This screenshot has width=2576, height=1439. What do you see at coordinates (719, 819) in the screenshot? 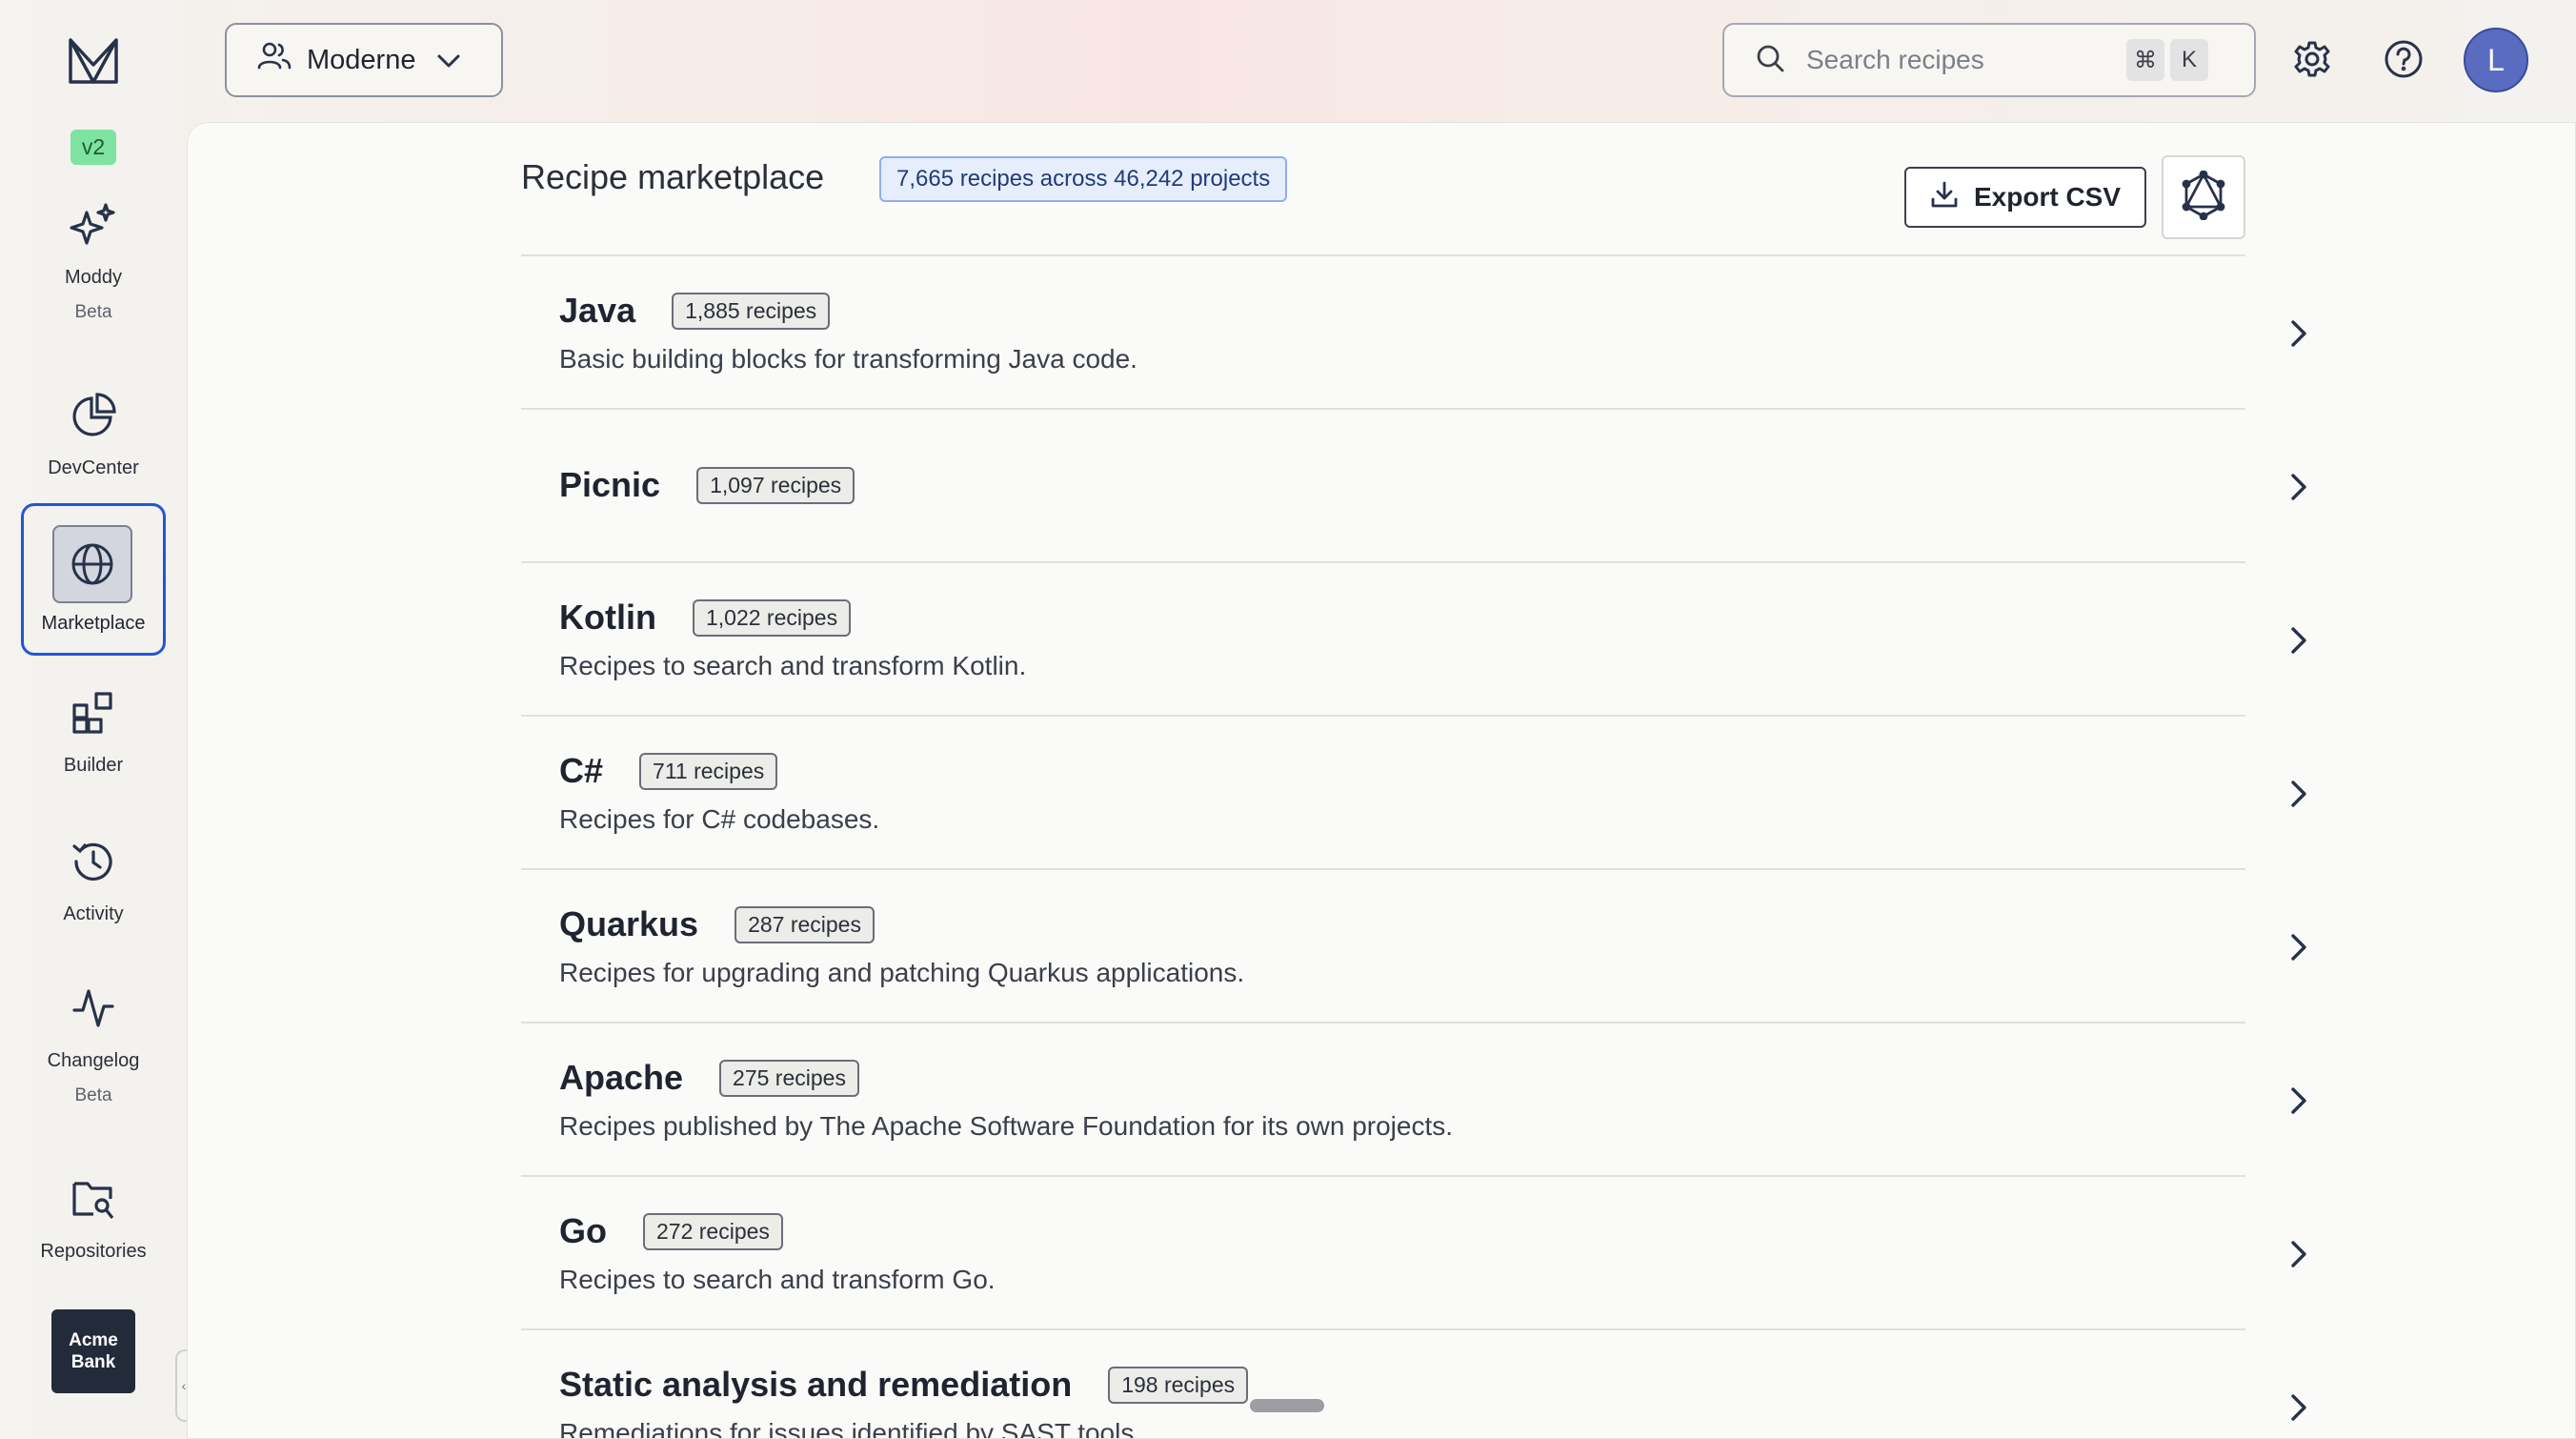
I see `category-description: Recipes for C# codebases.` at bounding box center [719, 819].